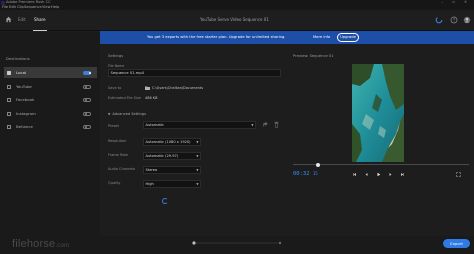  I want to click on folder-icon, so click(147, 88).